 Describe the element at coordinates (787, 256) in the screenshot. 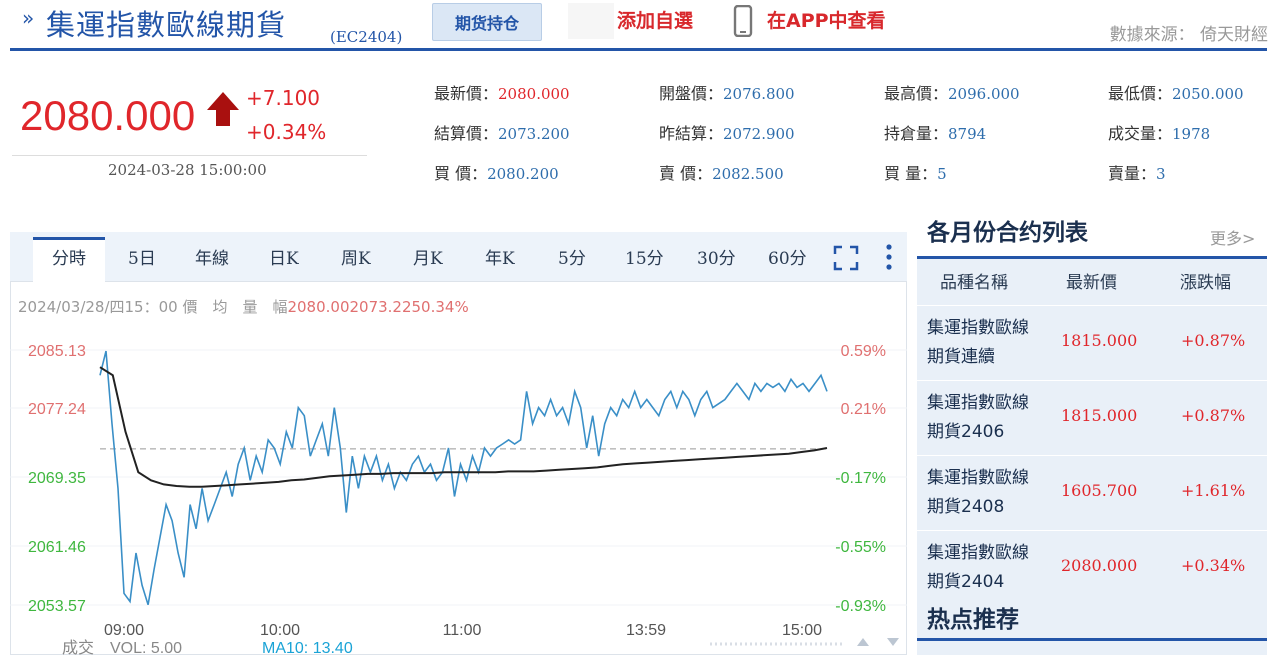

I see `tab-11: 60分` at that location.